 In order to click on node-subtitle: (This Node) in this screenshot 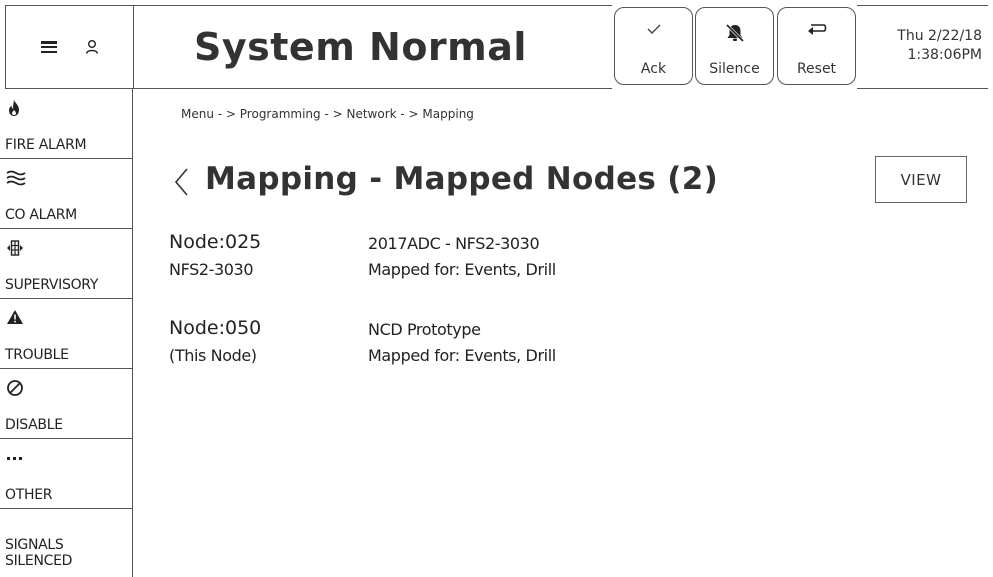, I will do `click(213, 355)`.